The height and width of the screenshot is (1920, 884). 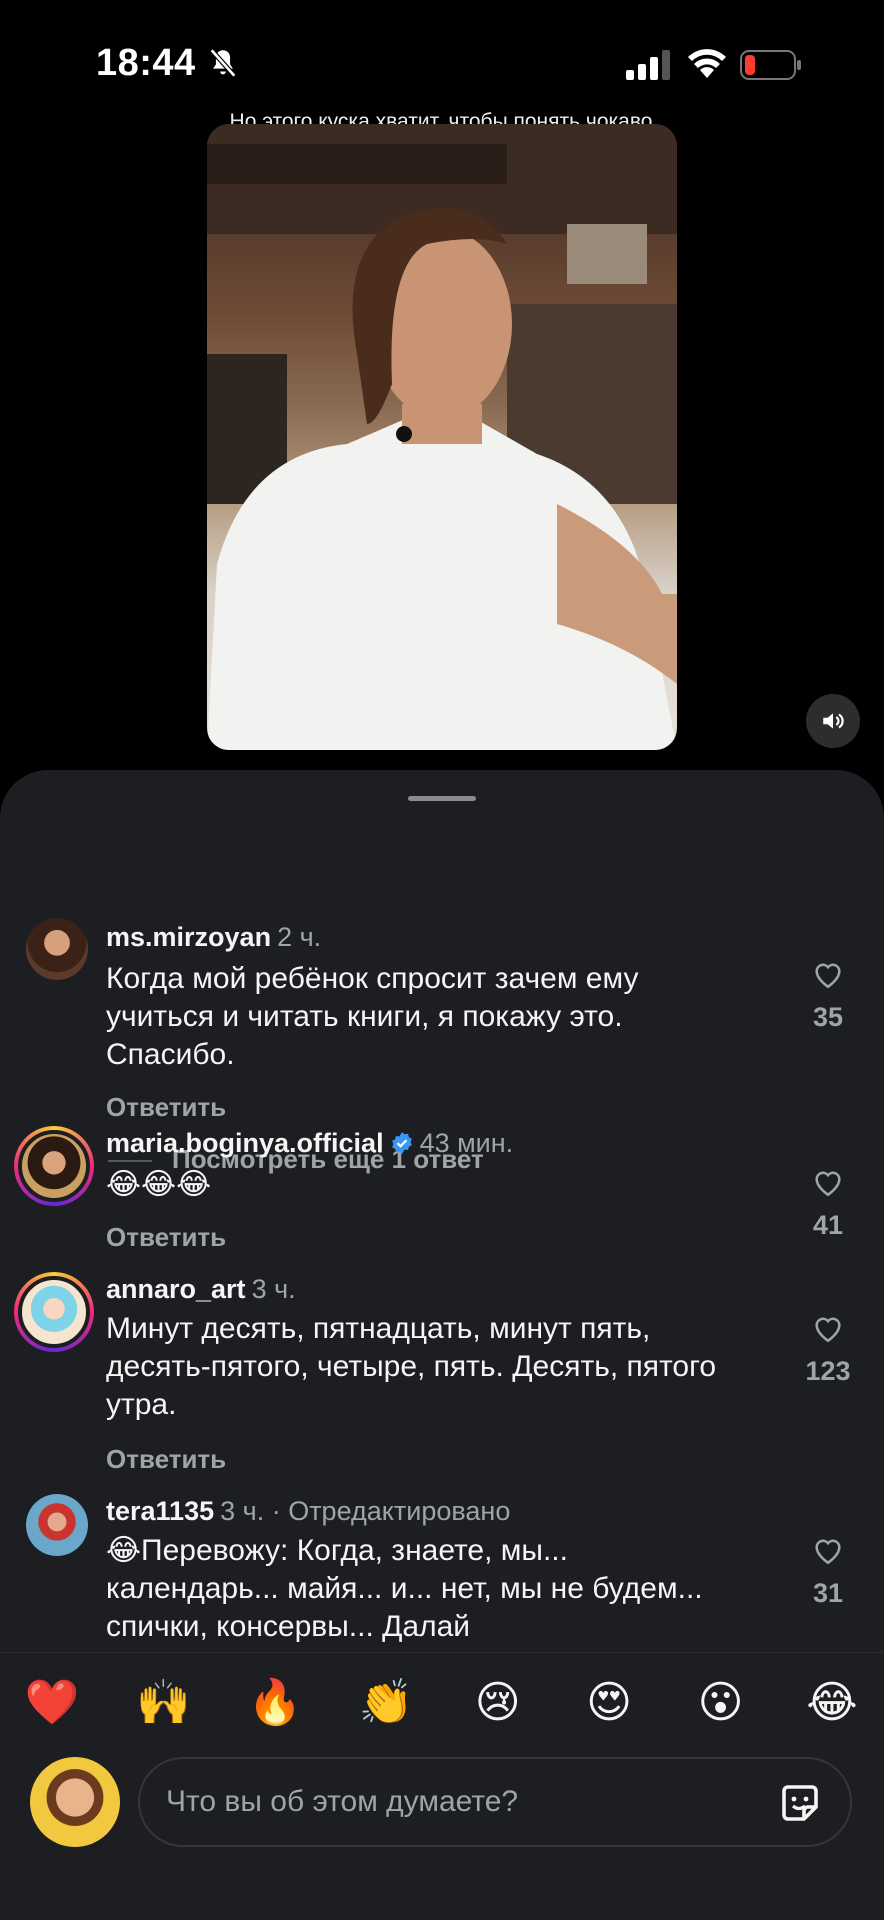 What do you see at coordinates (707, 63) in the screenshot?
I see `wifi-icon` at bounding box center [707, 63].